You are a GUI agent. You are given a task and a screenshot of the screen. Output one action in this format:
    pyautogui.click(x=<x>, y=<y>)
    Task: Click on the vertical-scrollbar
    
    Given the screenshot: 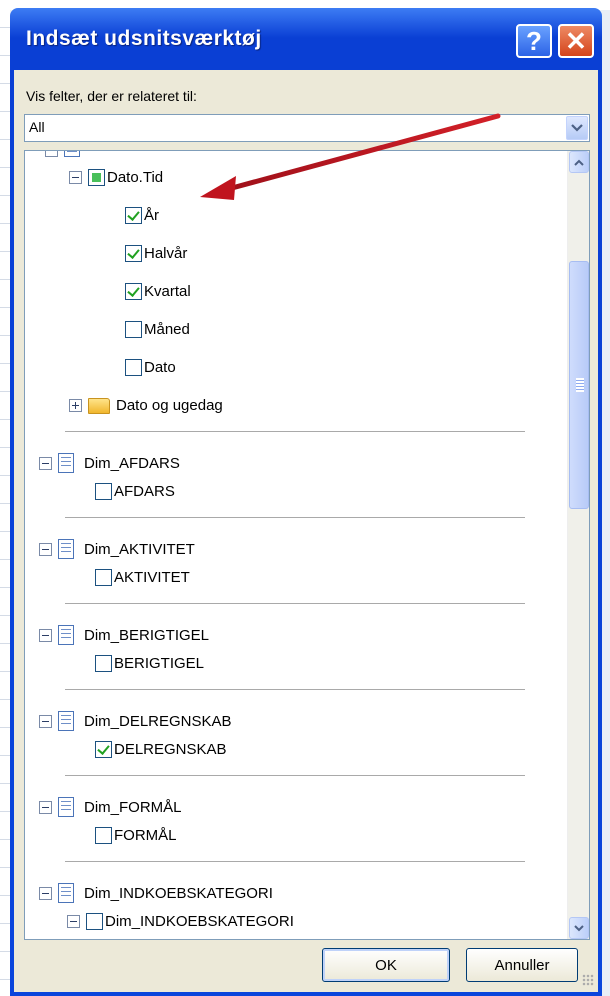 What is the action you would take?
    pyautogui.click(x=578, y=545)
    